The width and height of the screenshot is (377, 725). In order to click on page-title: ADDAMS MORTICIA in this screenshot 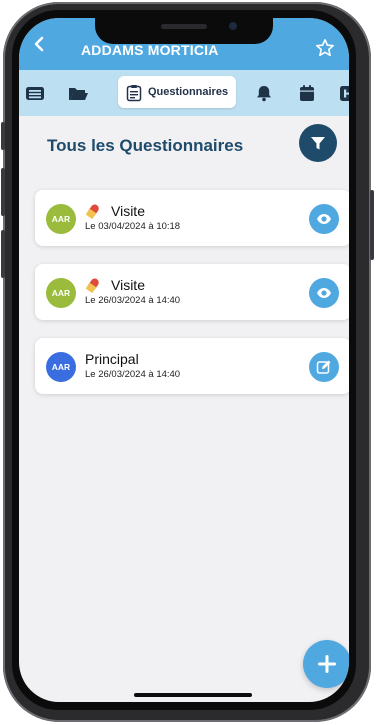, I will do `click(150, 50)`.